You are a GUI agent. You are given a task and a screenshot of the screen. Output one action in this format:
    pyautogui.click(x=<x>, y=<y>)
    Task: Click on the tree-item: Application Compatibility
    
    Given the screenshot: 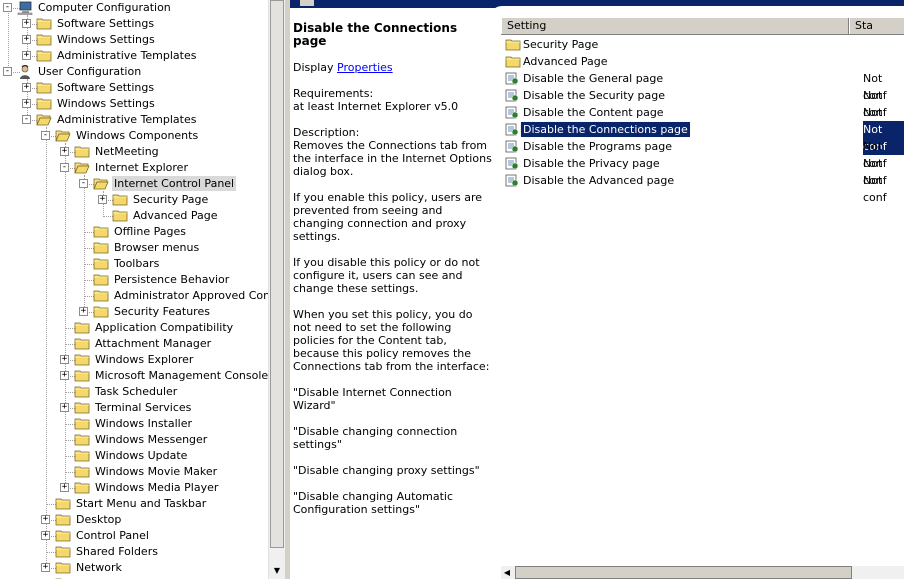 What is the action you would take?
    pyautogui.click(x=134, y=328)
    